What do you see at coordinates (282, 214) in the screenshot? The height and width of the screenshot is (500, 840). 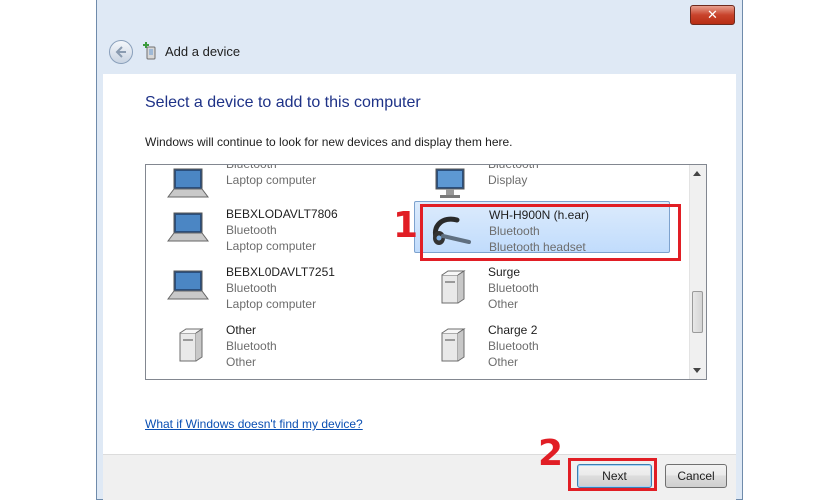 I see `device-name: BEBXLODAVLT7806` at bounding box center [282, 214].